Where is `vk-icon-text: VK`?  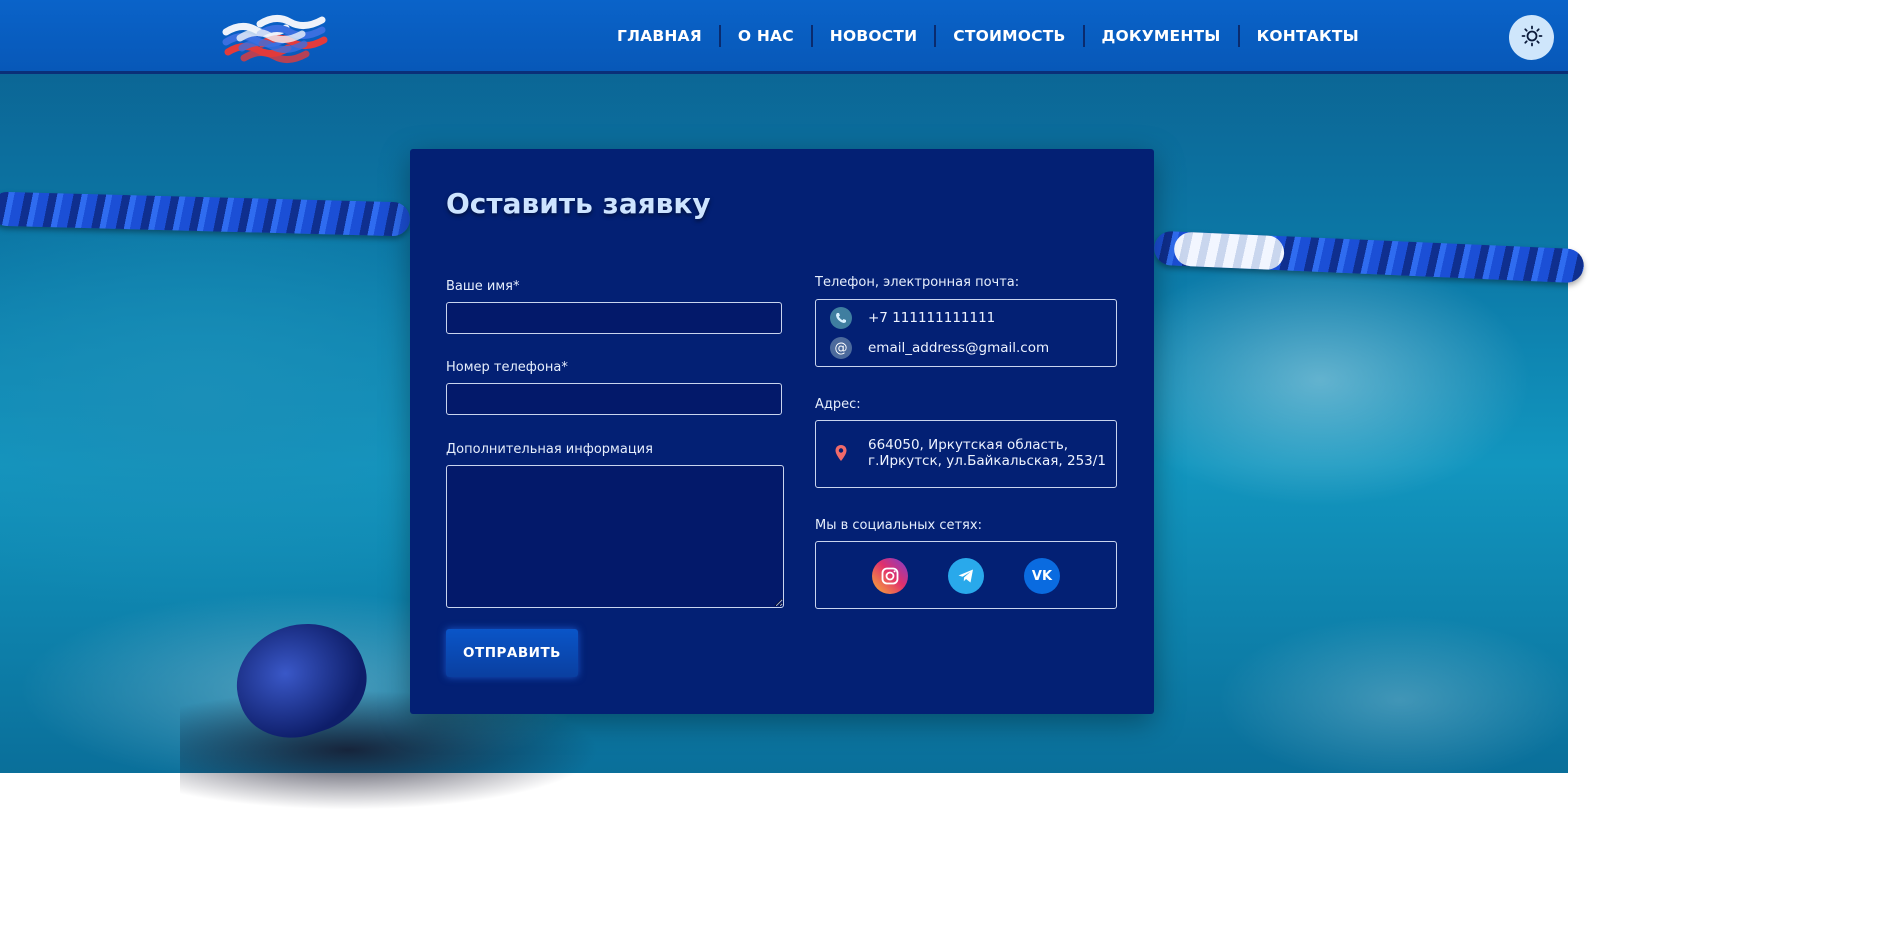
vk-icon-text: VK is located at coordinates (1042, 576).